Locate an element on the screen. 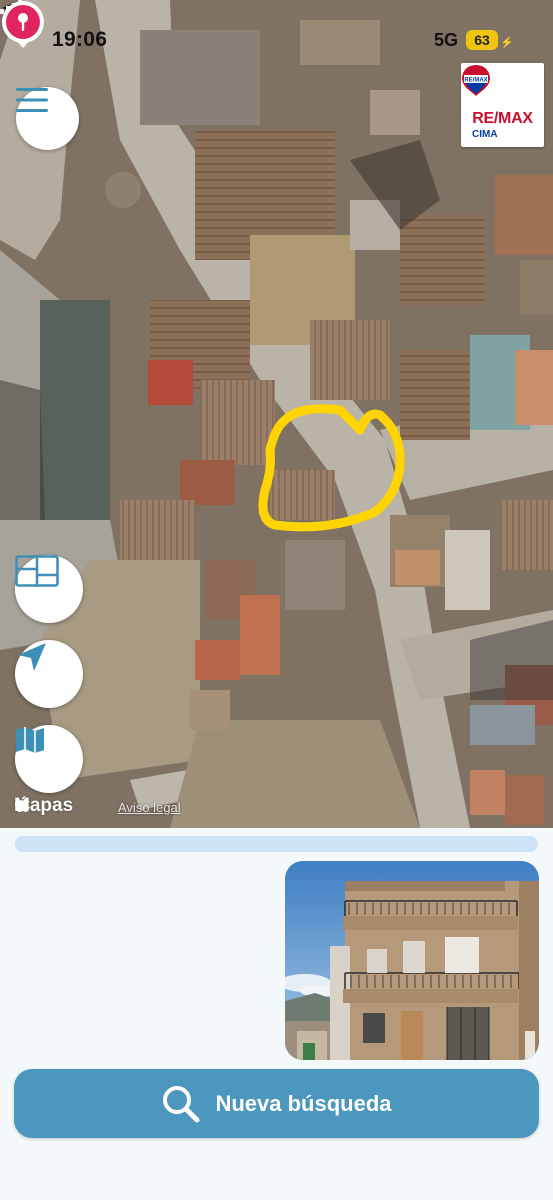 This screenshot has height=1200, width=553. building-facade-image is located at coordinates (412, 960).